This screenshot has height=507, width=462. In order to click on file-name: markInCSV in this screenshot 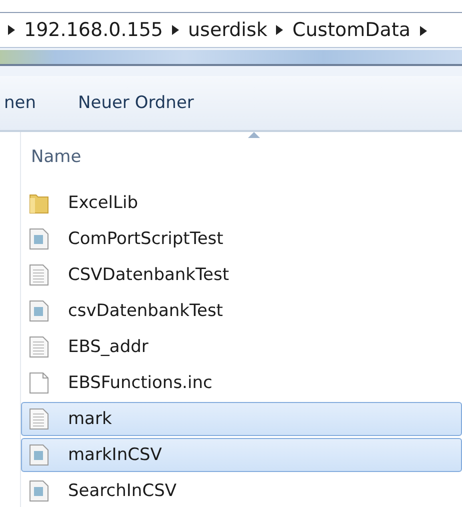, I will do `click(115, 455)`.